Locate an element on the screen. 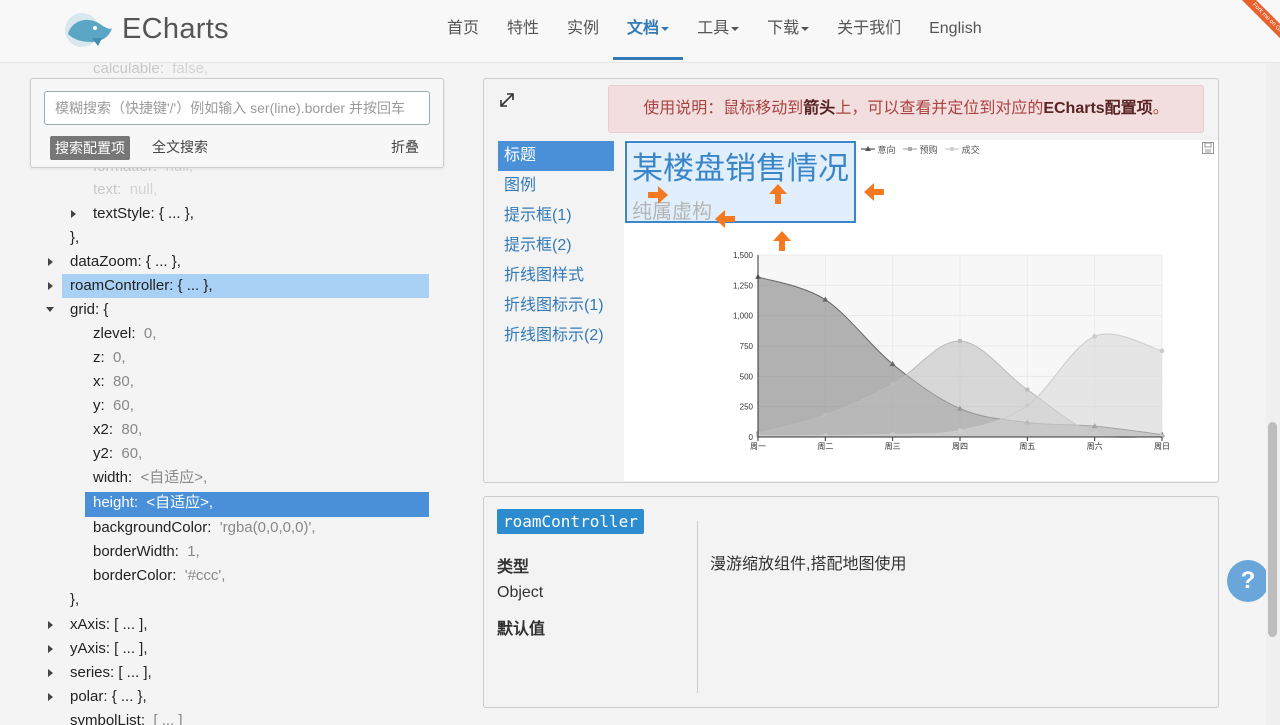 The height and width of the screenshot is (725, 1280). tree-item-x: x: 80, is located at coordinates (113, 382).